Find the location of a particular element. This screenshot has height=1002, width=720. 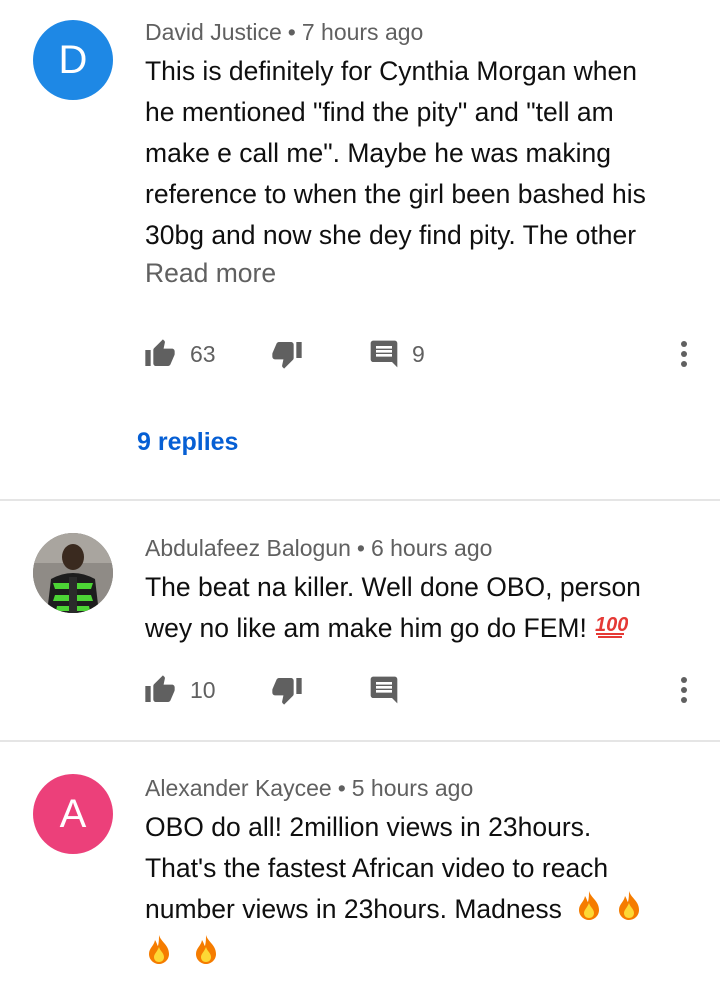

comment-actions: 63 9 is located at coordinates (360, 354).